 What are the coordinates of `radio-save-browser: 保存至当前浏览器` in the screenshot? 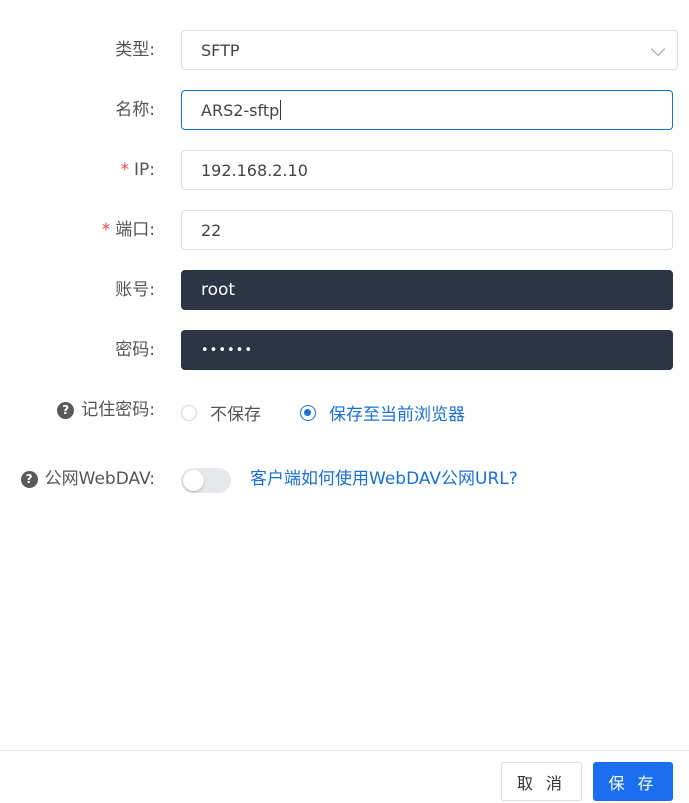 It's located at (382, 412).